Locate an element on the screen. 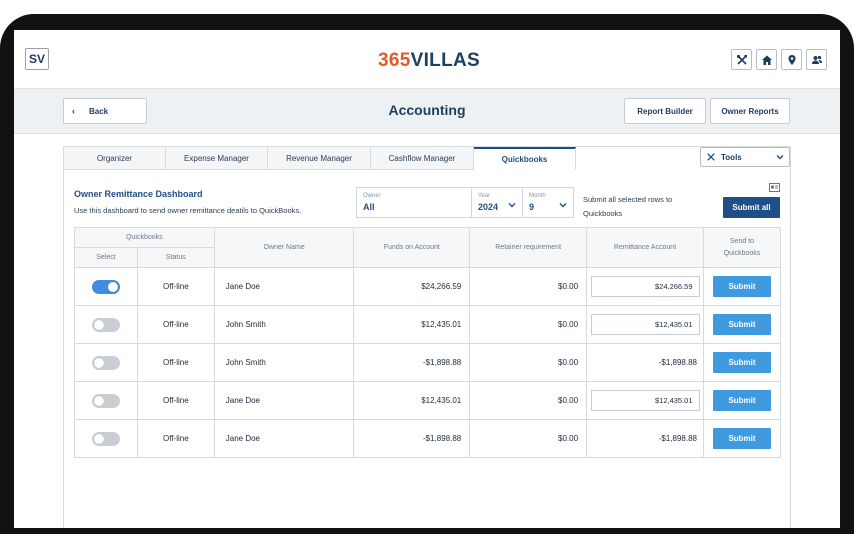  users-icon is located at coordinates (816, 59).